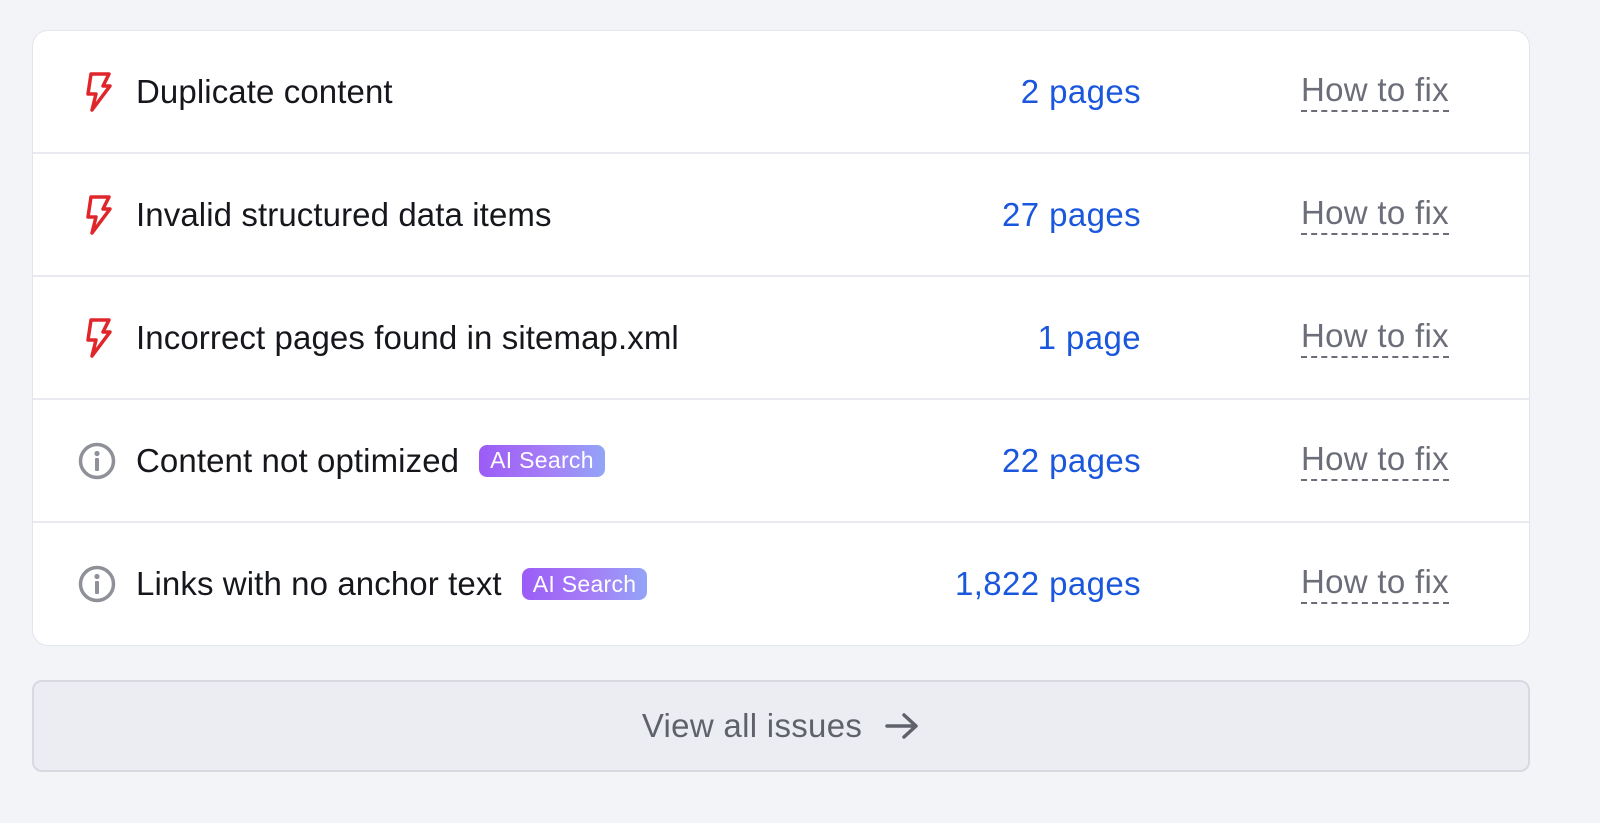 This screenshot has width=1600, height=823. What do you see at coordinates (1081, 91) in the screenshot?
I see `pages-link: 2 pages` at bounding box center [1081, 91].